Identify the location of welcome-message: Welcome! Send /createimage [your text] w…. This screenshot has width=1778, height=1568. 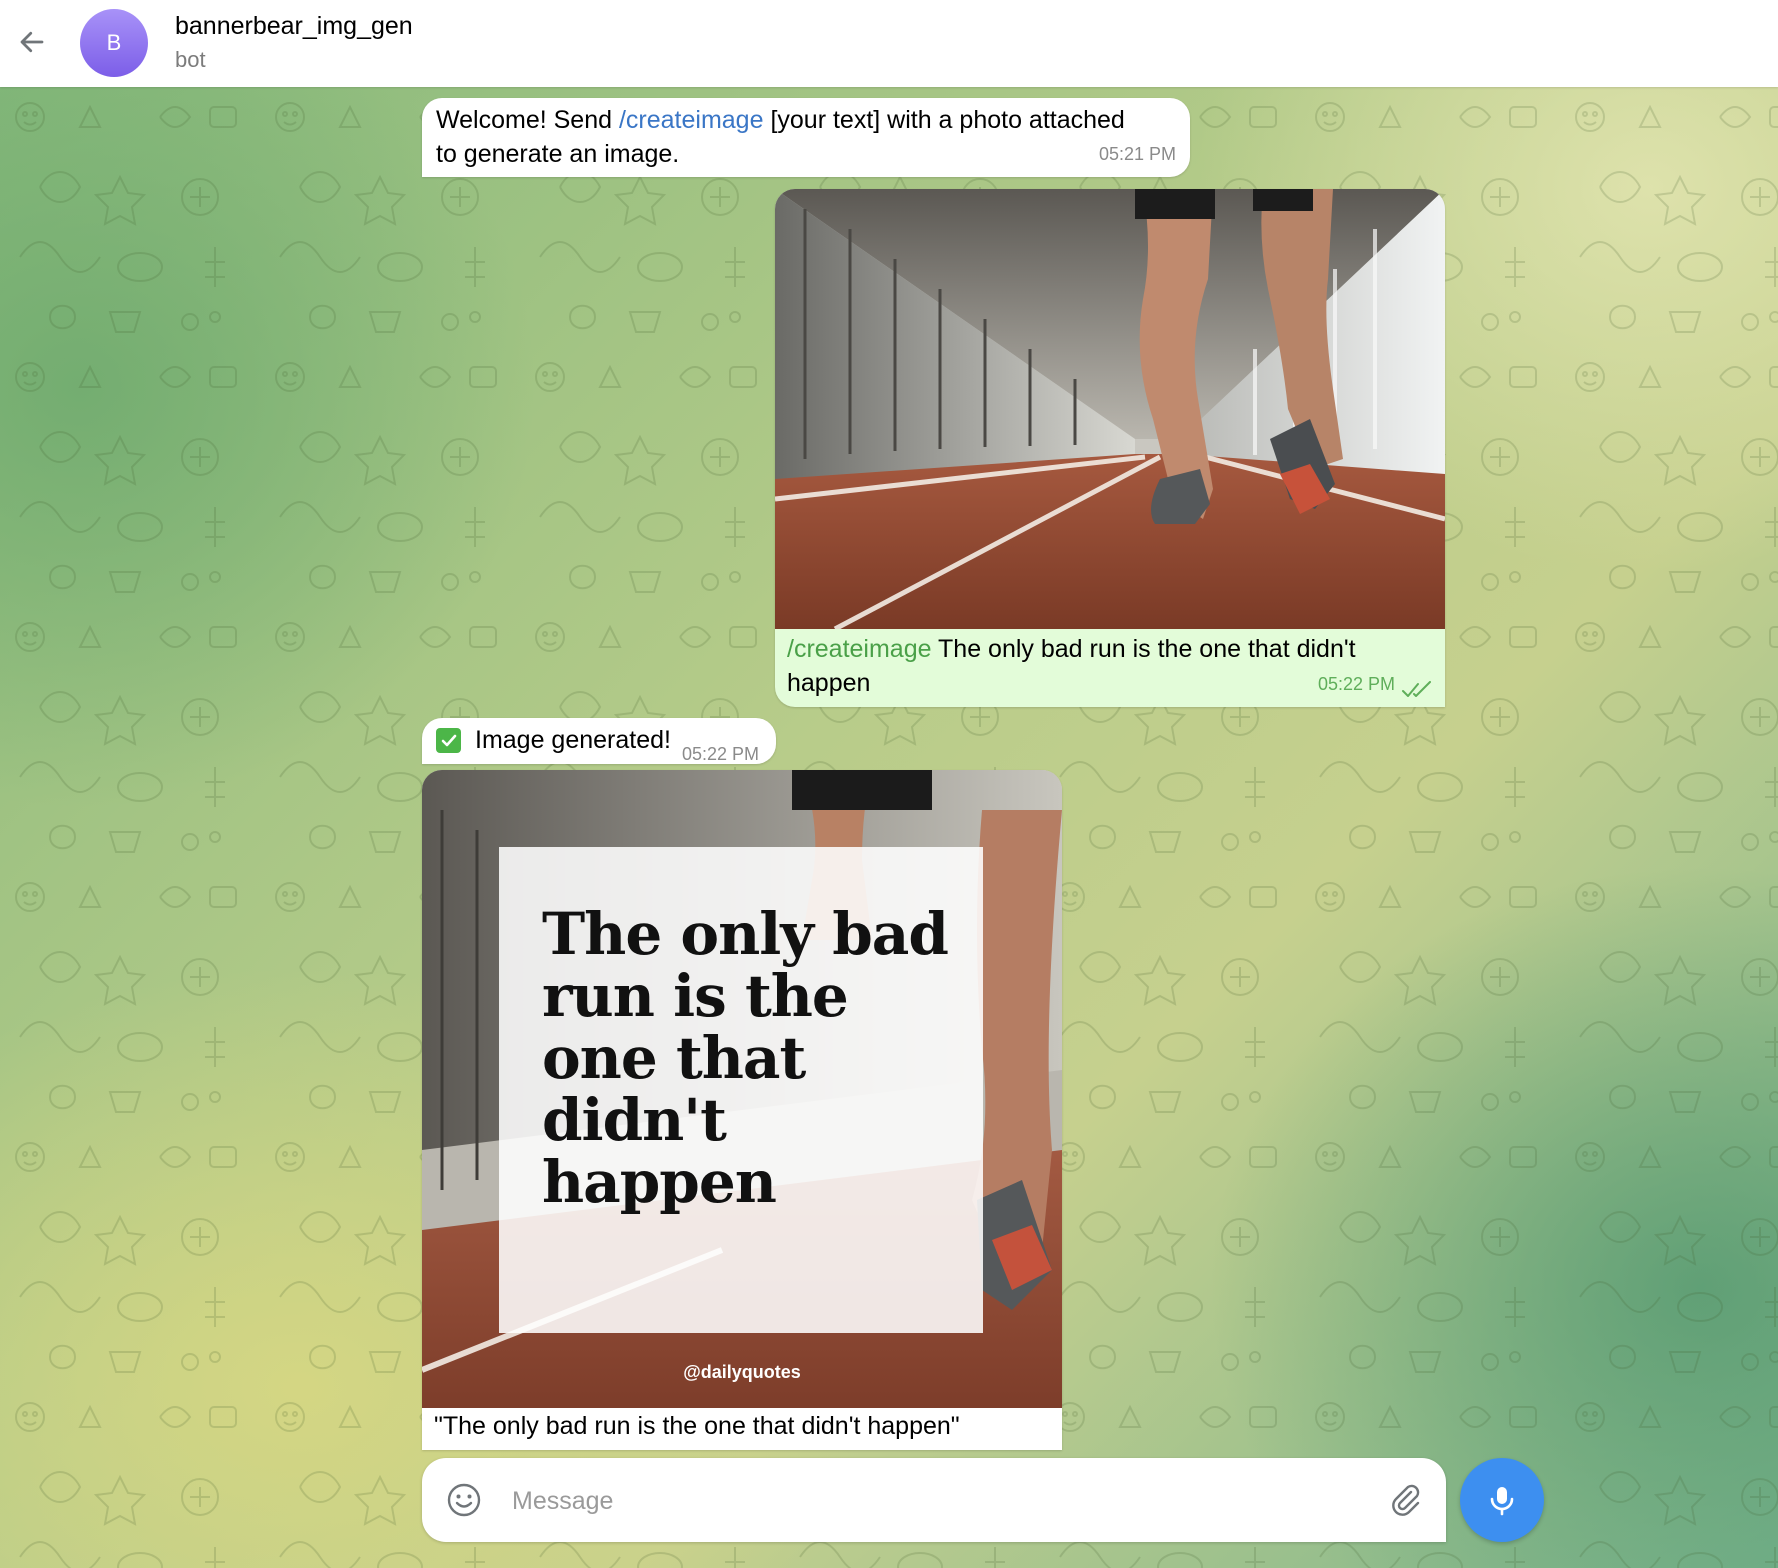
(806, 137).